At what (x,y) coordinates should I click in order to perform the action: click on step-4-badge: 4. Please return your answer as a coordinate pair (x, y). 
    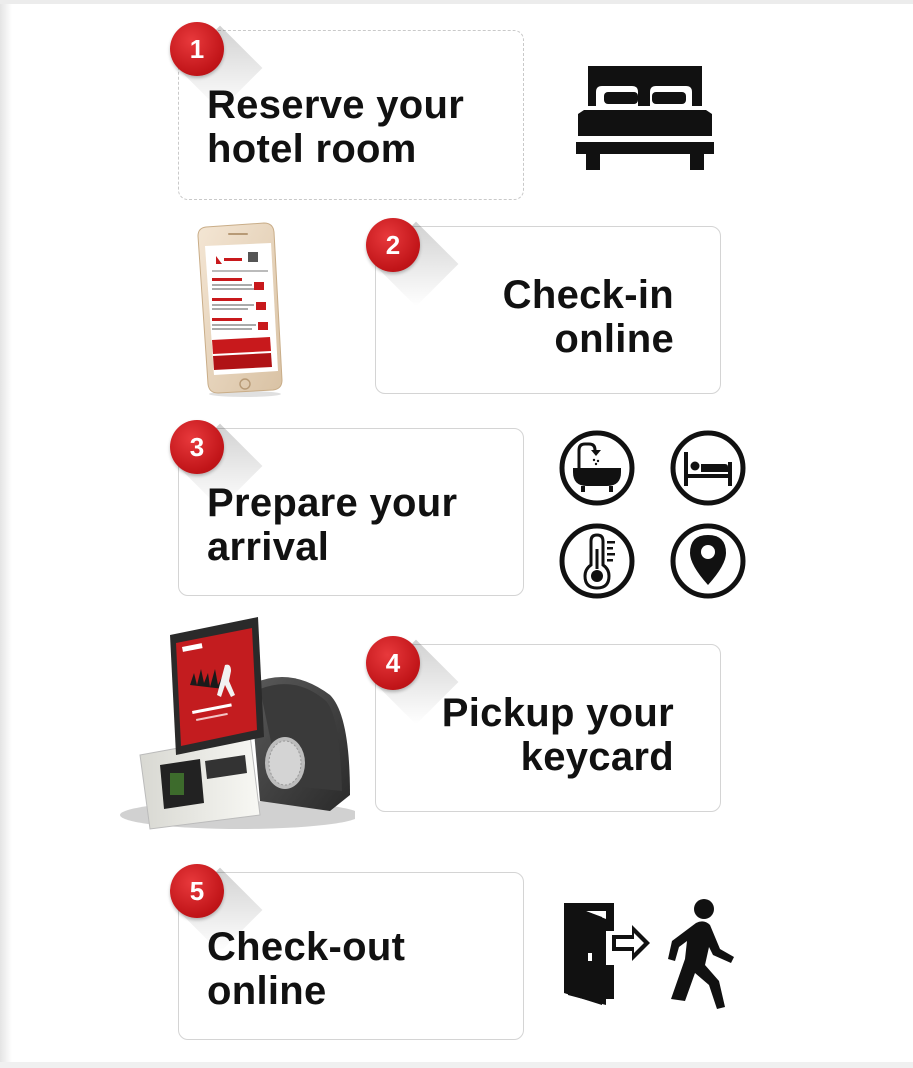
    Looking at the image, I should click on (393, 663).